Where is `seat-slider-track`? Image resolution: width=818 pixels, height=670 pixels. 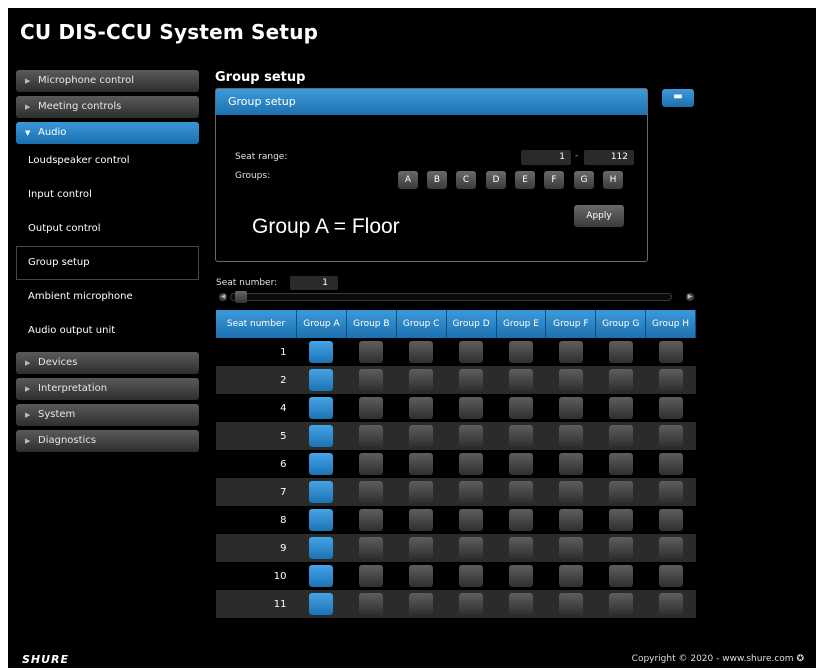 seat-slider-track is located at coordinates (451, 297).